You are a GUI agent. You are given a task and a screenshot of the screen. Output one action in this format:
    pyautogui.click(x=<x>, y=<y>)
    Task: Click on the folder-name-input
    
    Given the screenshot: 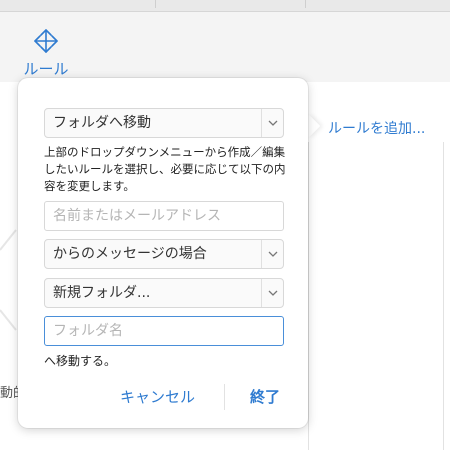 What is the action you would take?
    pyautogui.click(x=164, y=331)
    